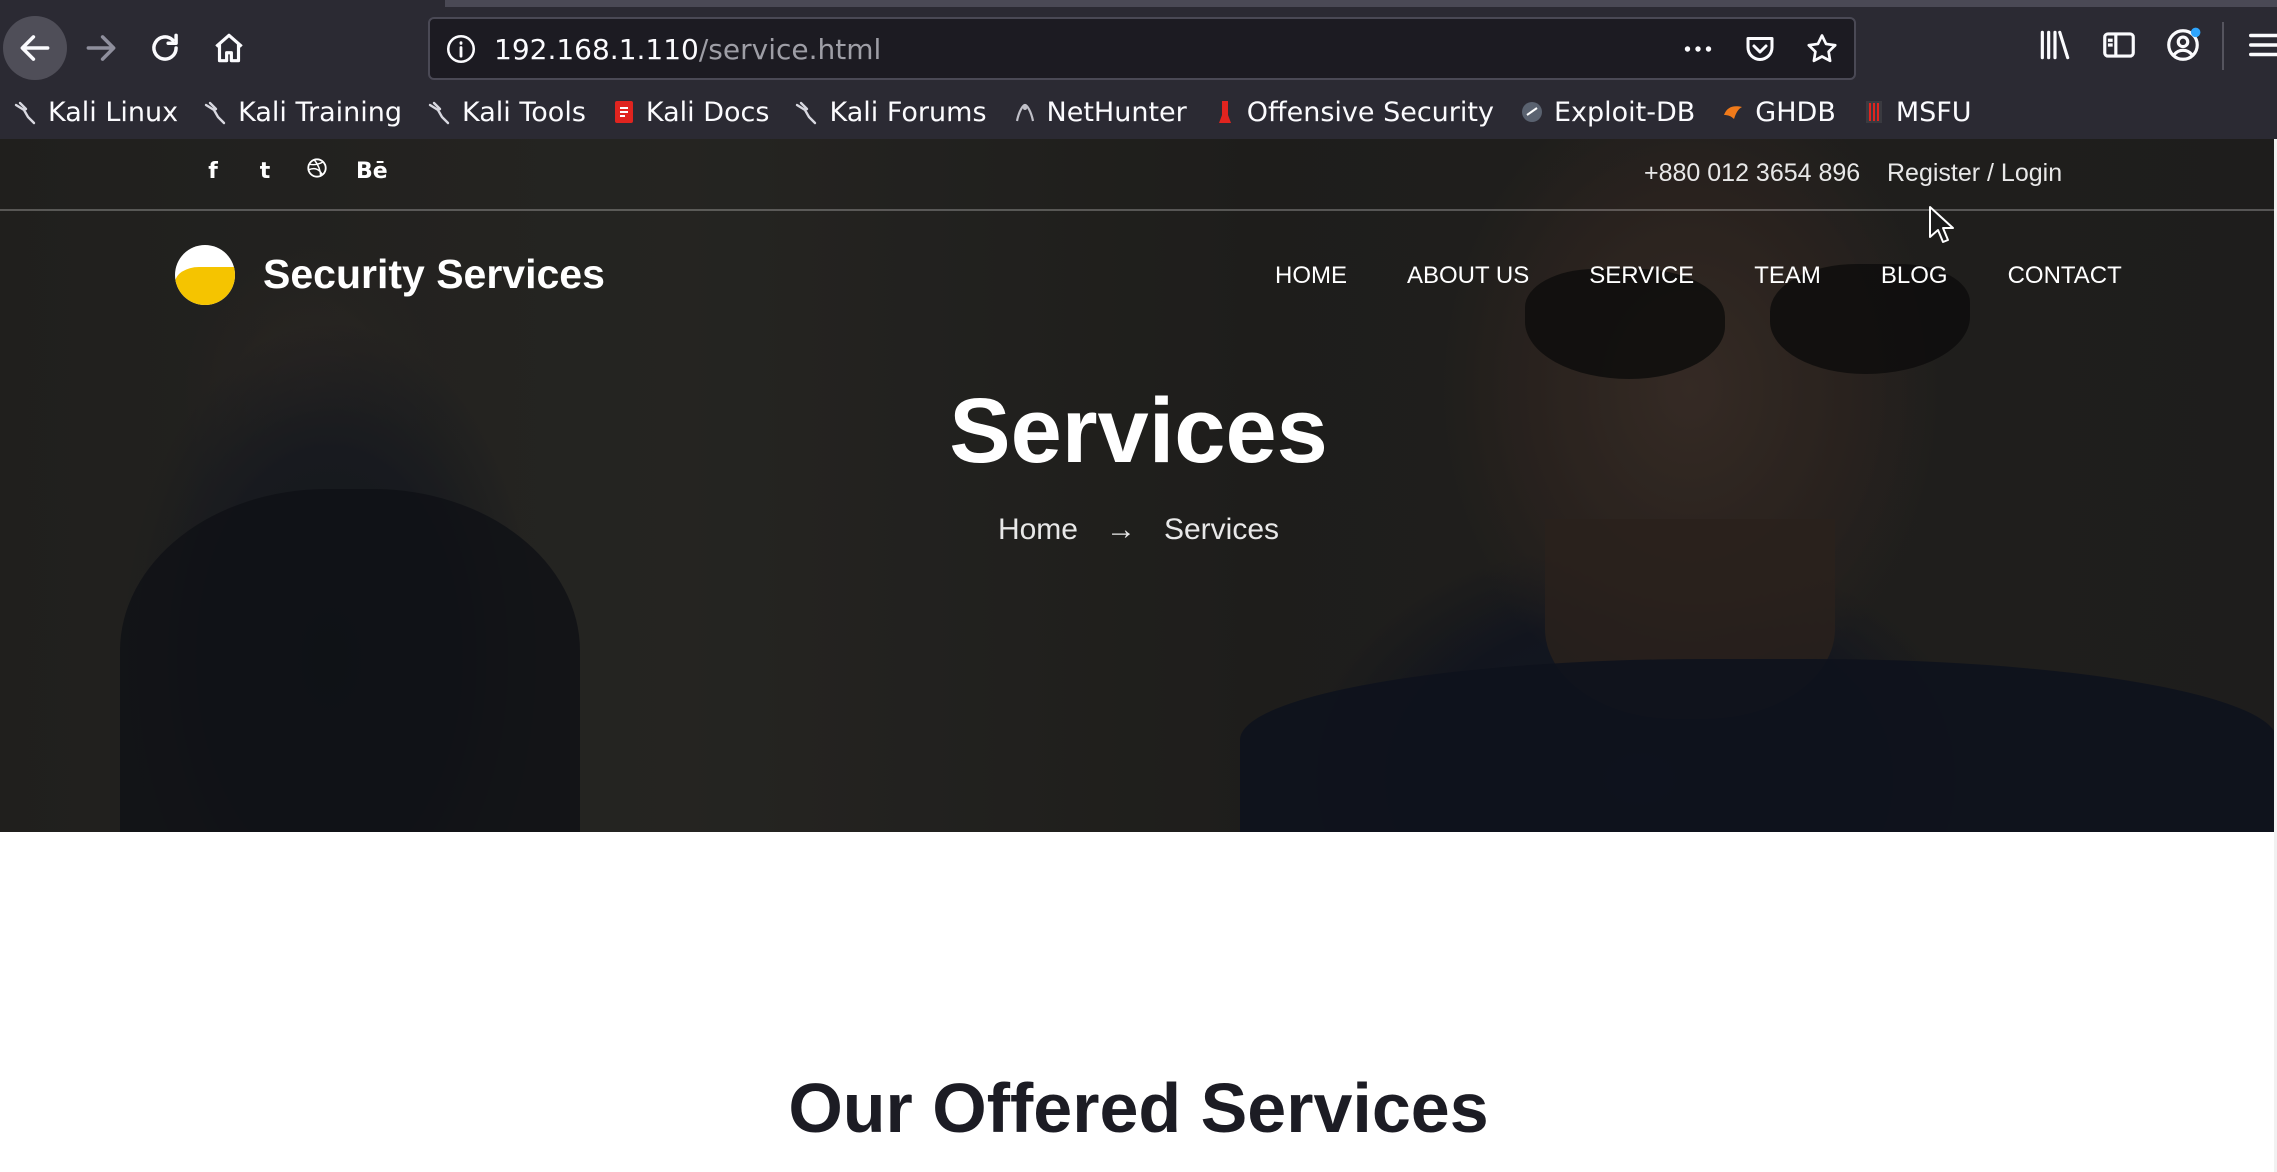 The width and height of the screenshot is (2277, 1172). I want to click on hamburger-icon, so click(2263, 45).